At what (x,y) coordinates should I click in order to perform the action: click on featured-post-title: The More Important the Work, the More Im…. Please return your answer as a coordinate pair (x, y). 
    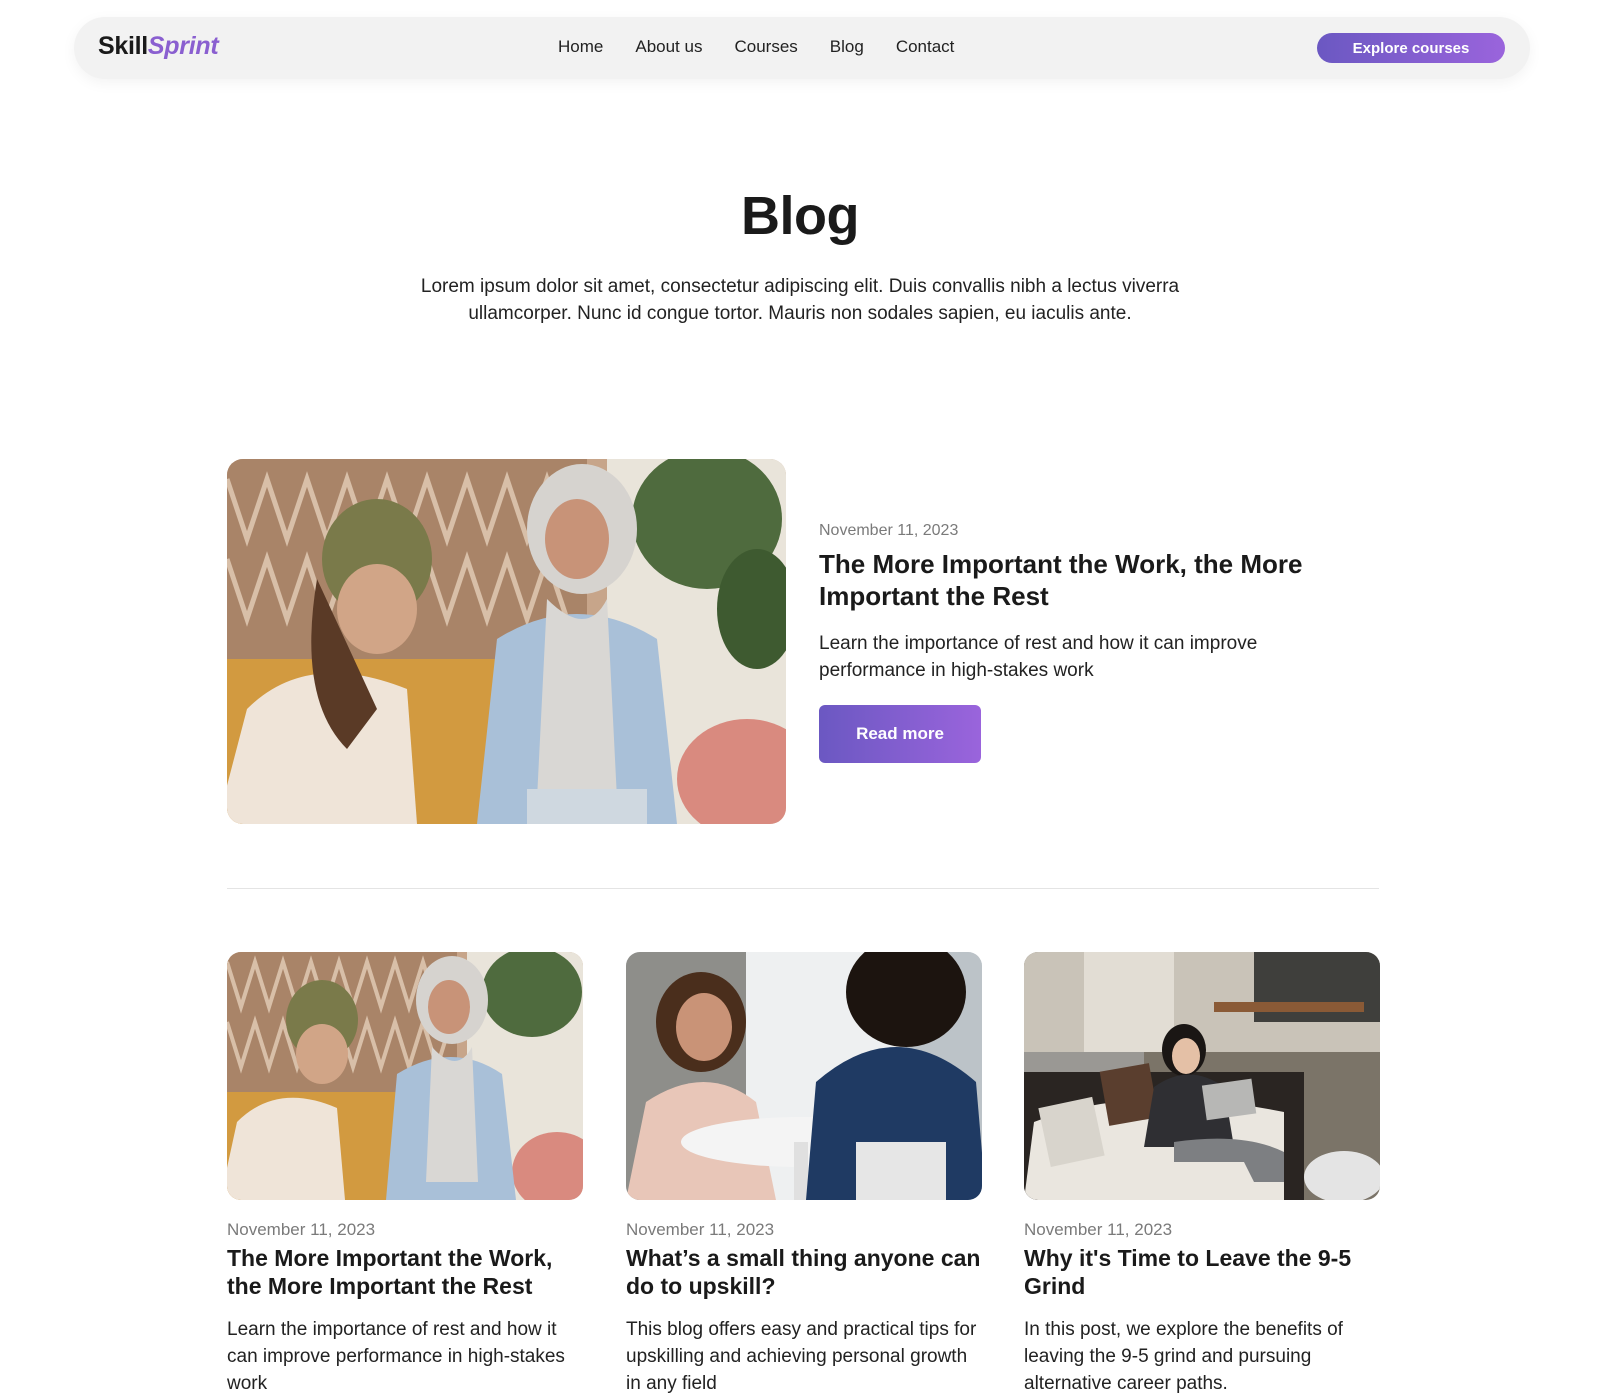
    Looking at the image, I should click on (1079, 580).